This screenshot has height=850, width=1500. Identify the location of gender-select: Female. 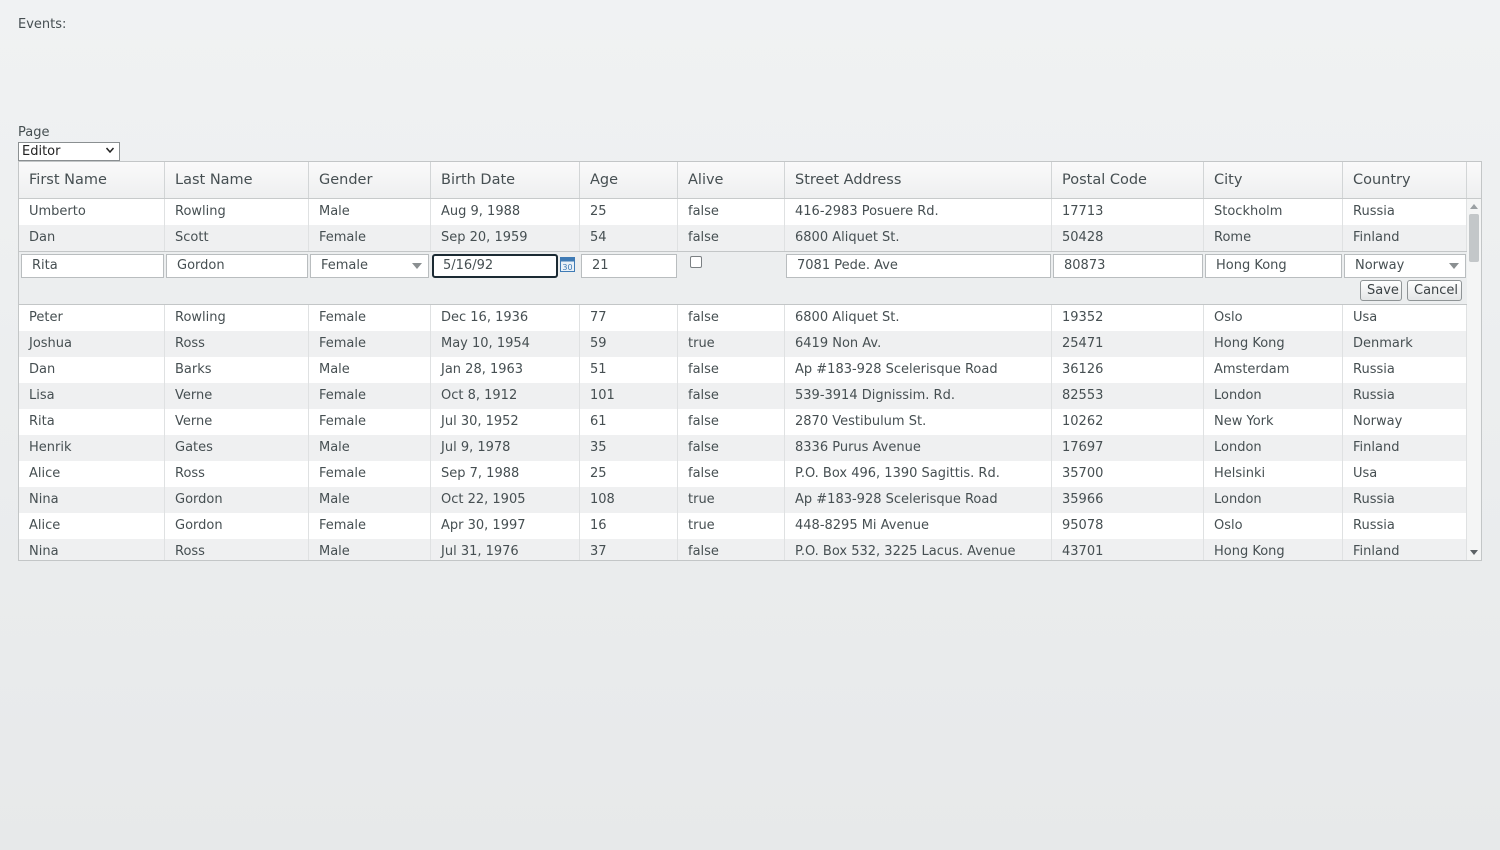
(369, 266).